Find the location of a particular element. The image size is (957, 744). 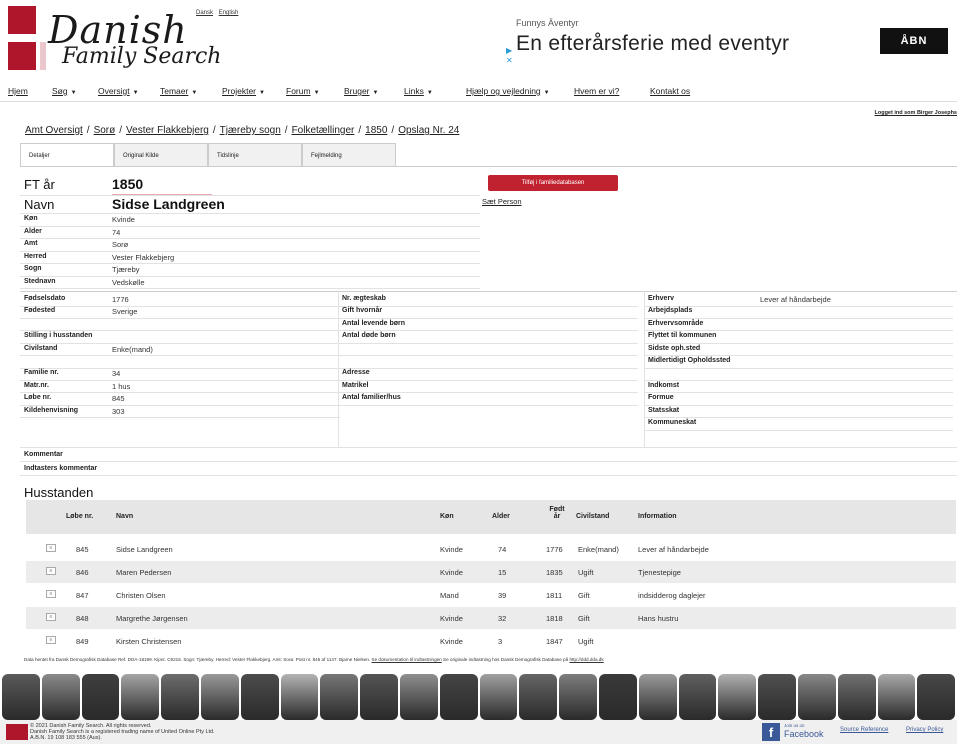

tab-original-kilde: Original Kilde is located at coordinates (161, 155).